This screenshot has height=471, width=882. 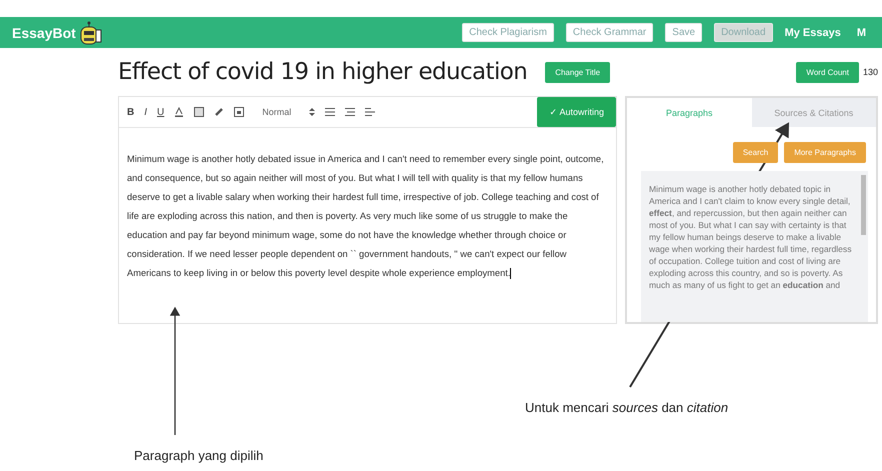 I want to click on underline-button: U, so click(x=160, y=112).